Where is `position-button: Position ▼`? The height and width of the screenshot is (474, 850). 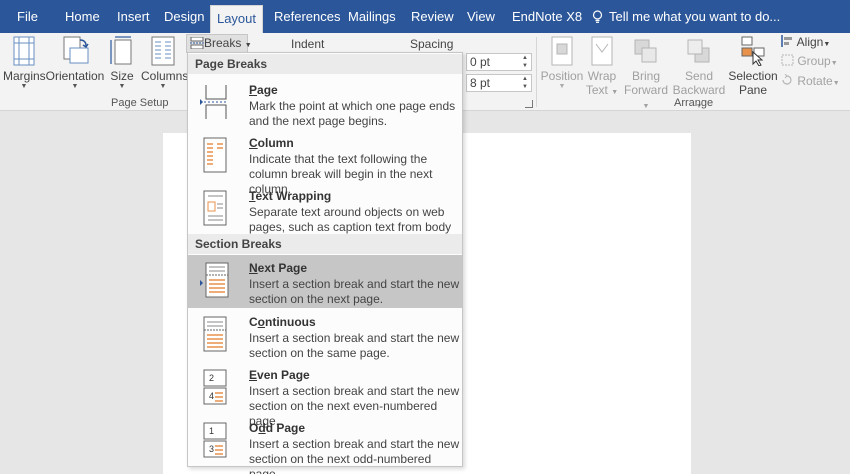
position-button: Position ▼ is located at coordinates (562, 63).